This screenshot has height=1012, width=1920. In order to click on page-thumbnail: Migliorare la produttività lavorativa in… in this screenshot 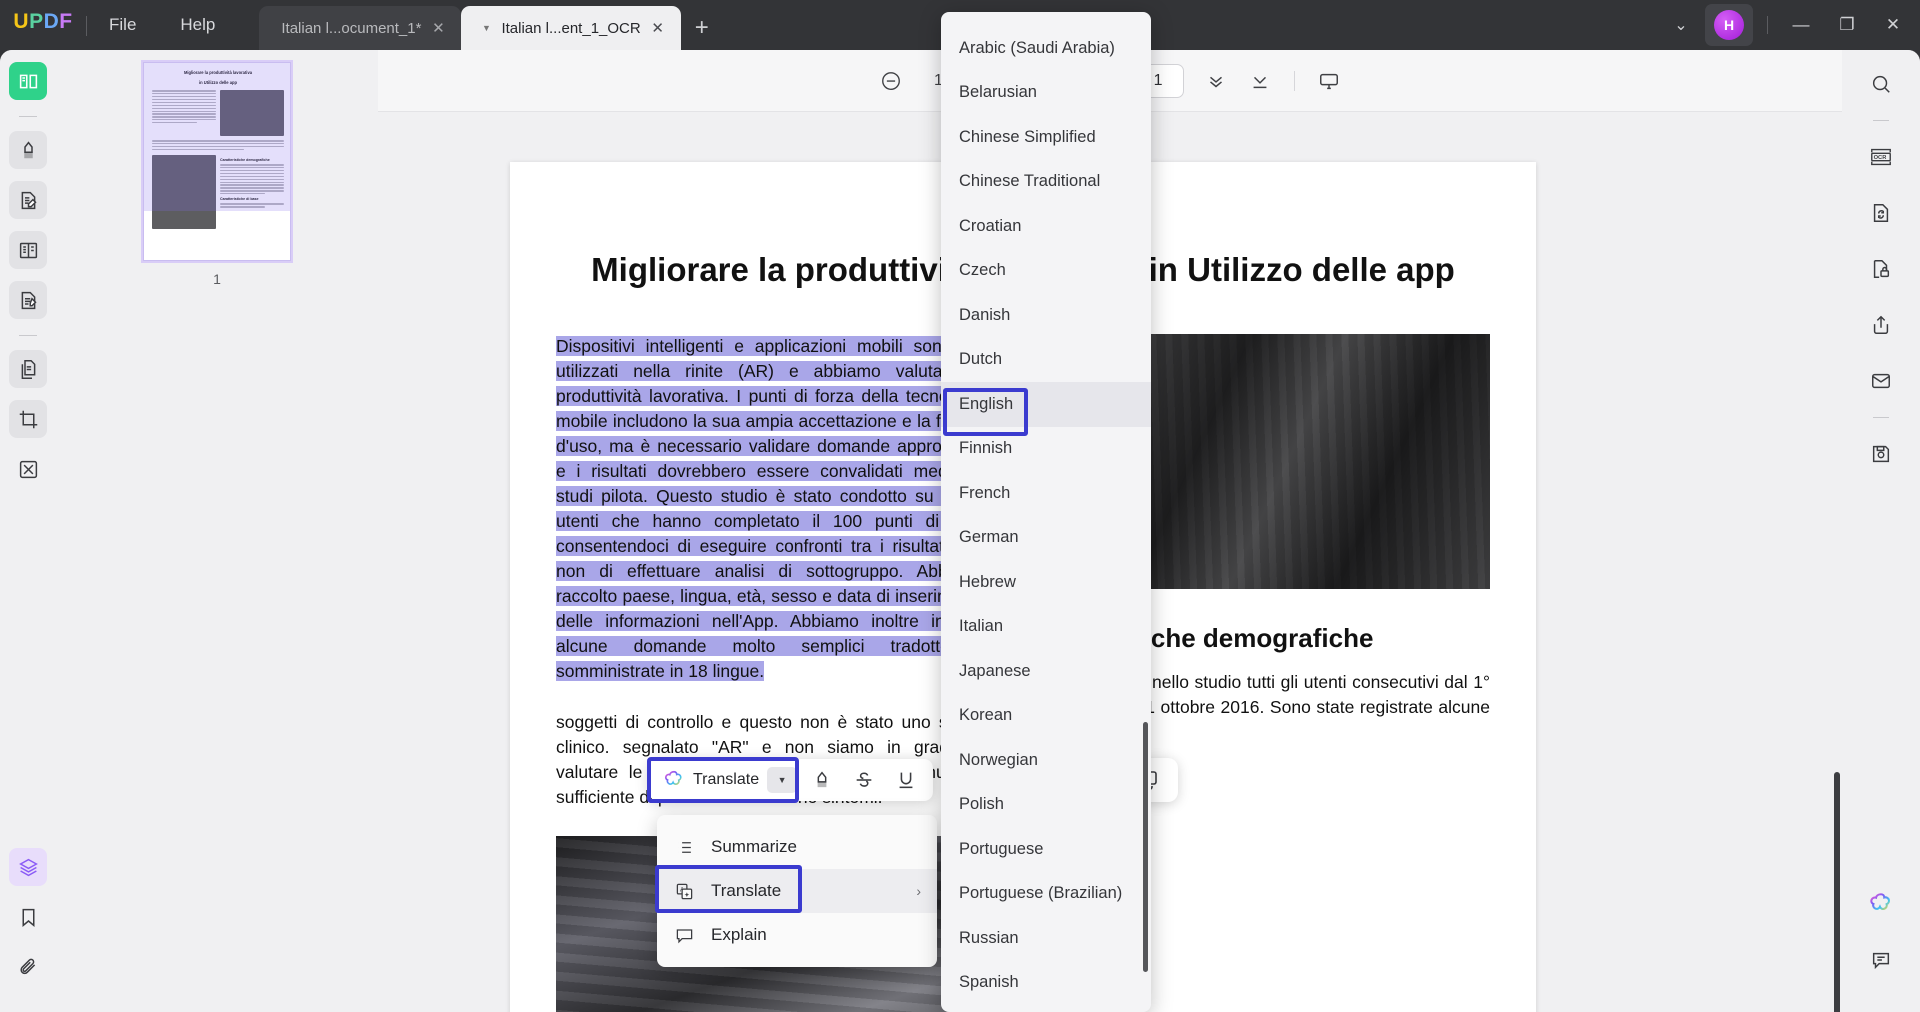, I will do `click(217, 161)`.